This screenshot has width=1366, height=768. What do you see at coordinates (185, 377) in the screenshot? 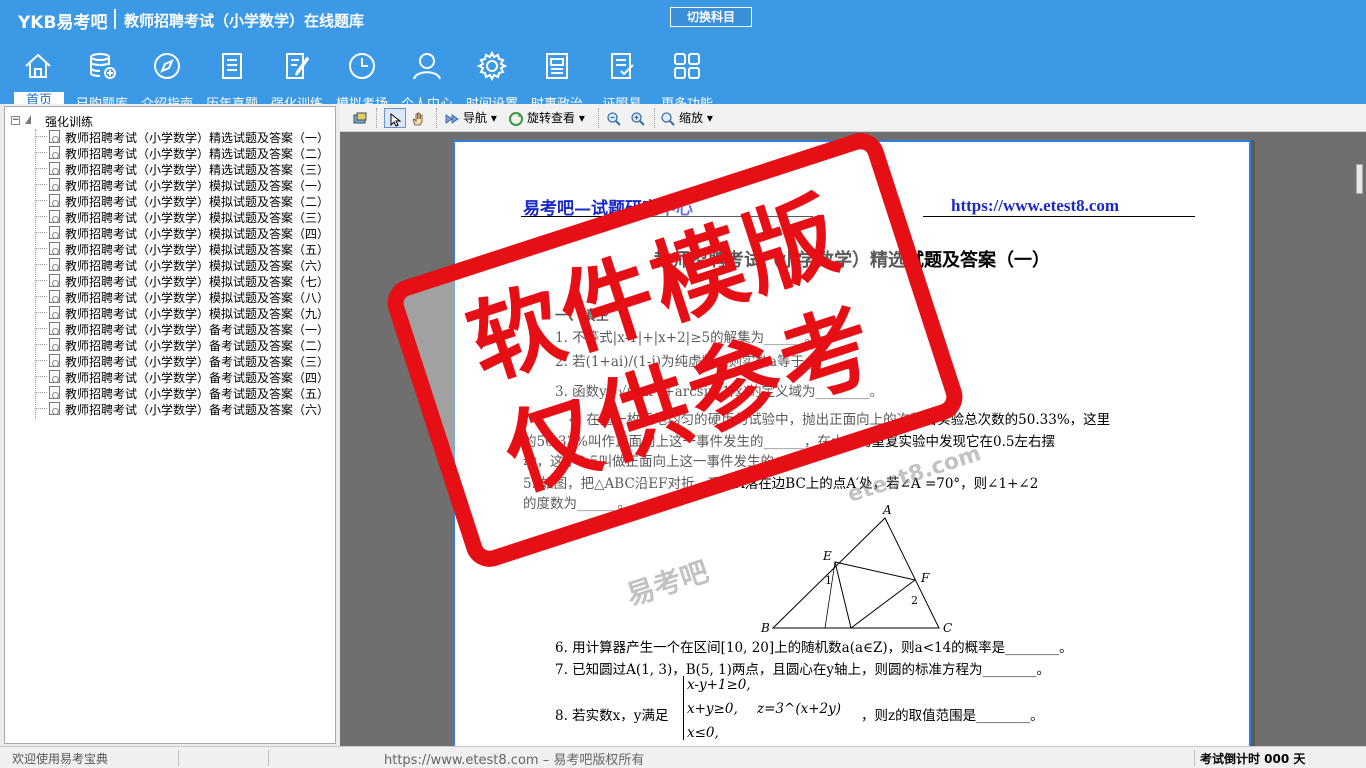
I see `tree-item: 教师招聘考试（小学数学）备考试题及答案（四）` at bounding box center [185, 377].